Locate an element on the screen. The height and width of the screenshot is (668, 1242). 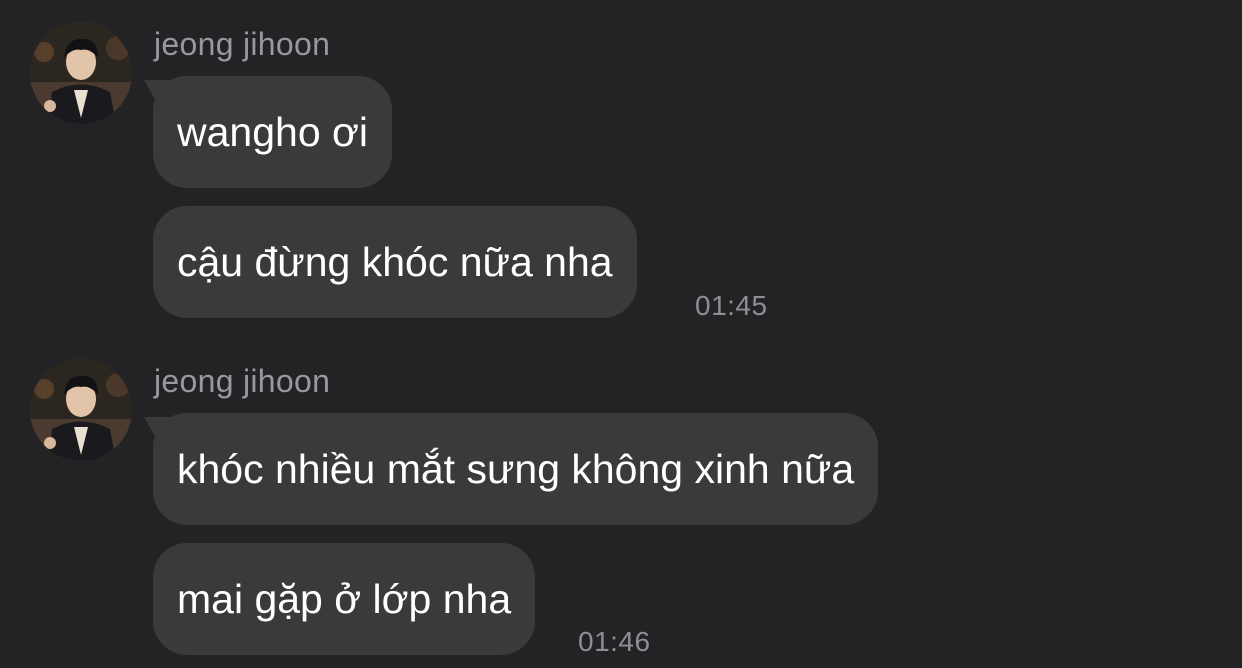
message-bubble: wangho ơi is located at coordinates (273, 132).